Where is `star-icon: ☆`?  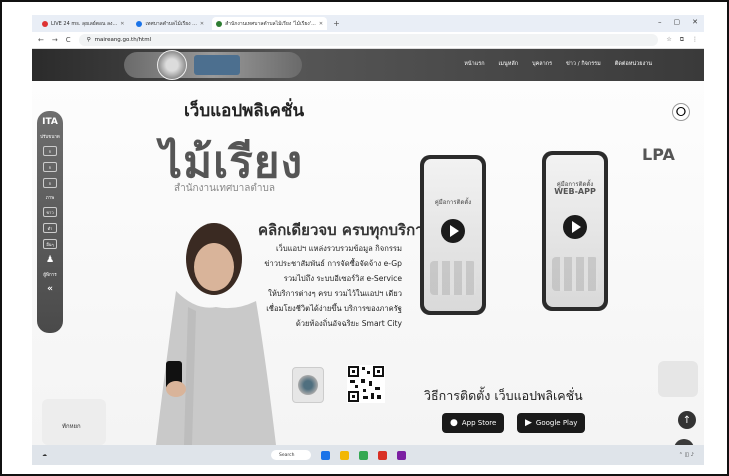
star-icon: ☆ is located at coordinates (668, 40).